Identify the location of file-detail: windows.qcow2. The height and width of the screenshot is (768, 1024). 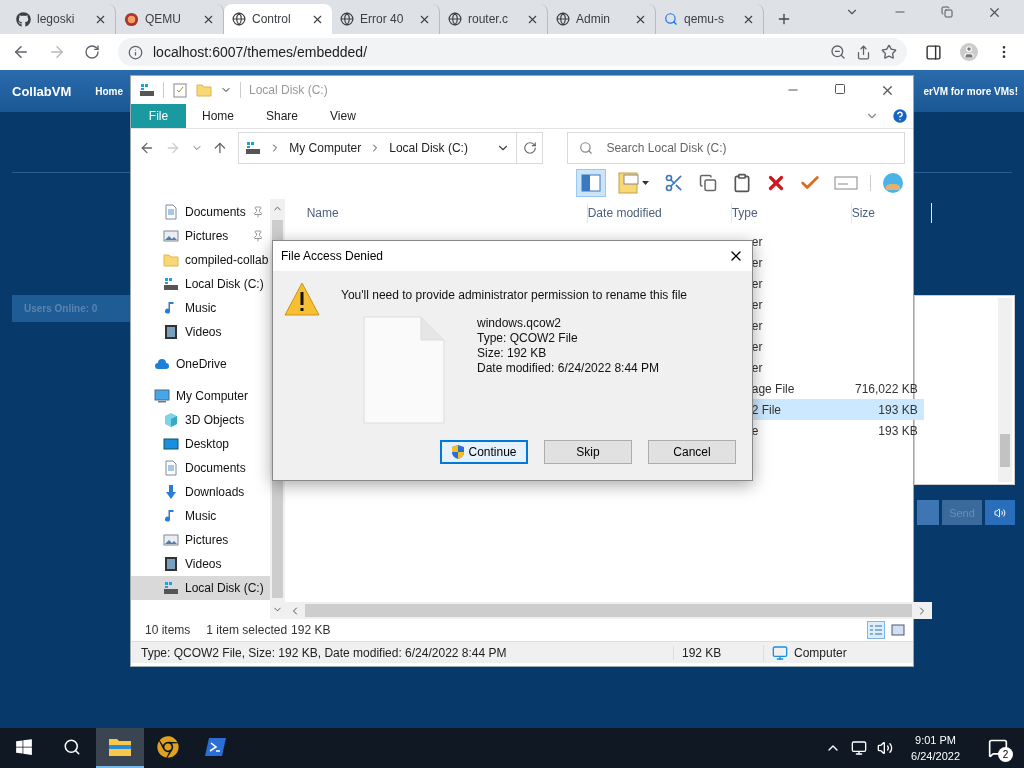
(520, 323).